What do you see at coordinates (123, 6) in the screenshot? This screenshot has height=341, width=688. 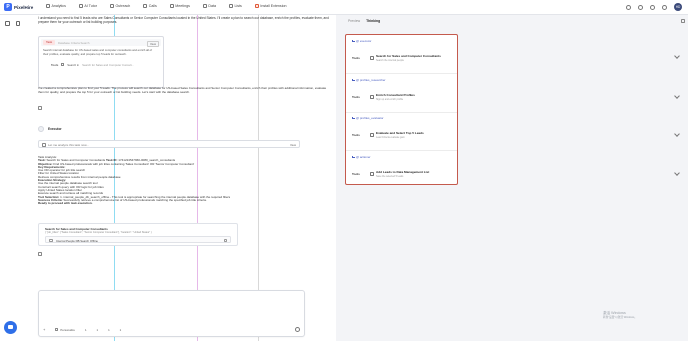 I see `nav-label: Outreach` at bounding box center [123, 6].